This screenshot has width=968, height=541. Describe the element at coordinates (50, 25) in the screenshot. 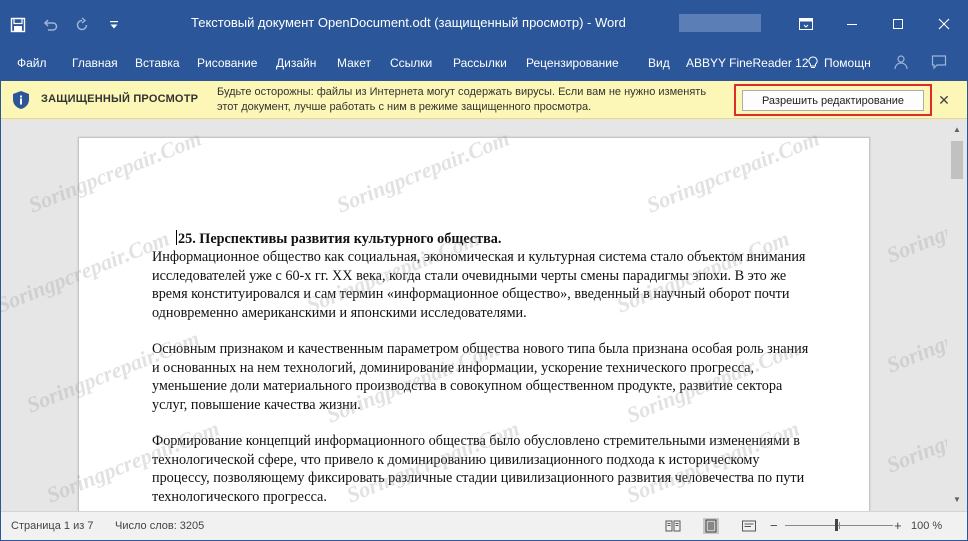

I see `undo-icon` at that location.